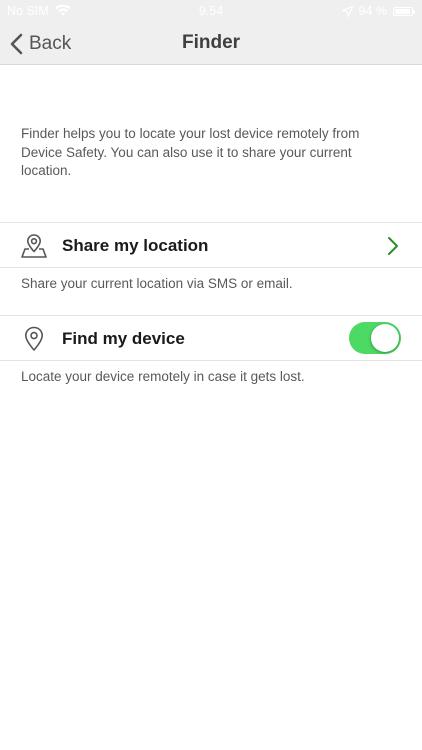  What do you see at coordinates (347, 11) in the screenshot?
I see `location-arrow-icon` at bounding box center [347, 11].